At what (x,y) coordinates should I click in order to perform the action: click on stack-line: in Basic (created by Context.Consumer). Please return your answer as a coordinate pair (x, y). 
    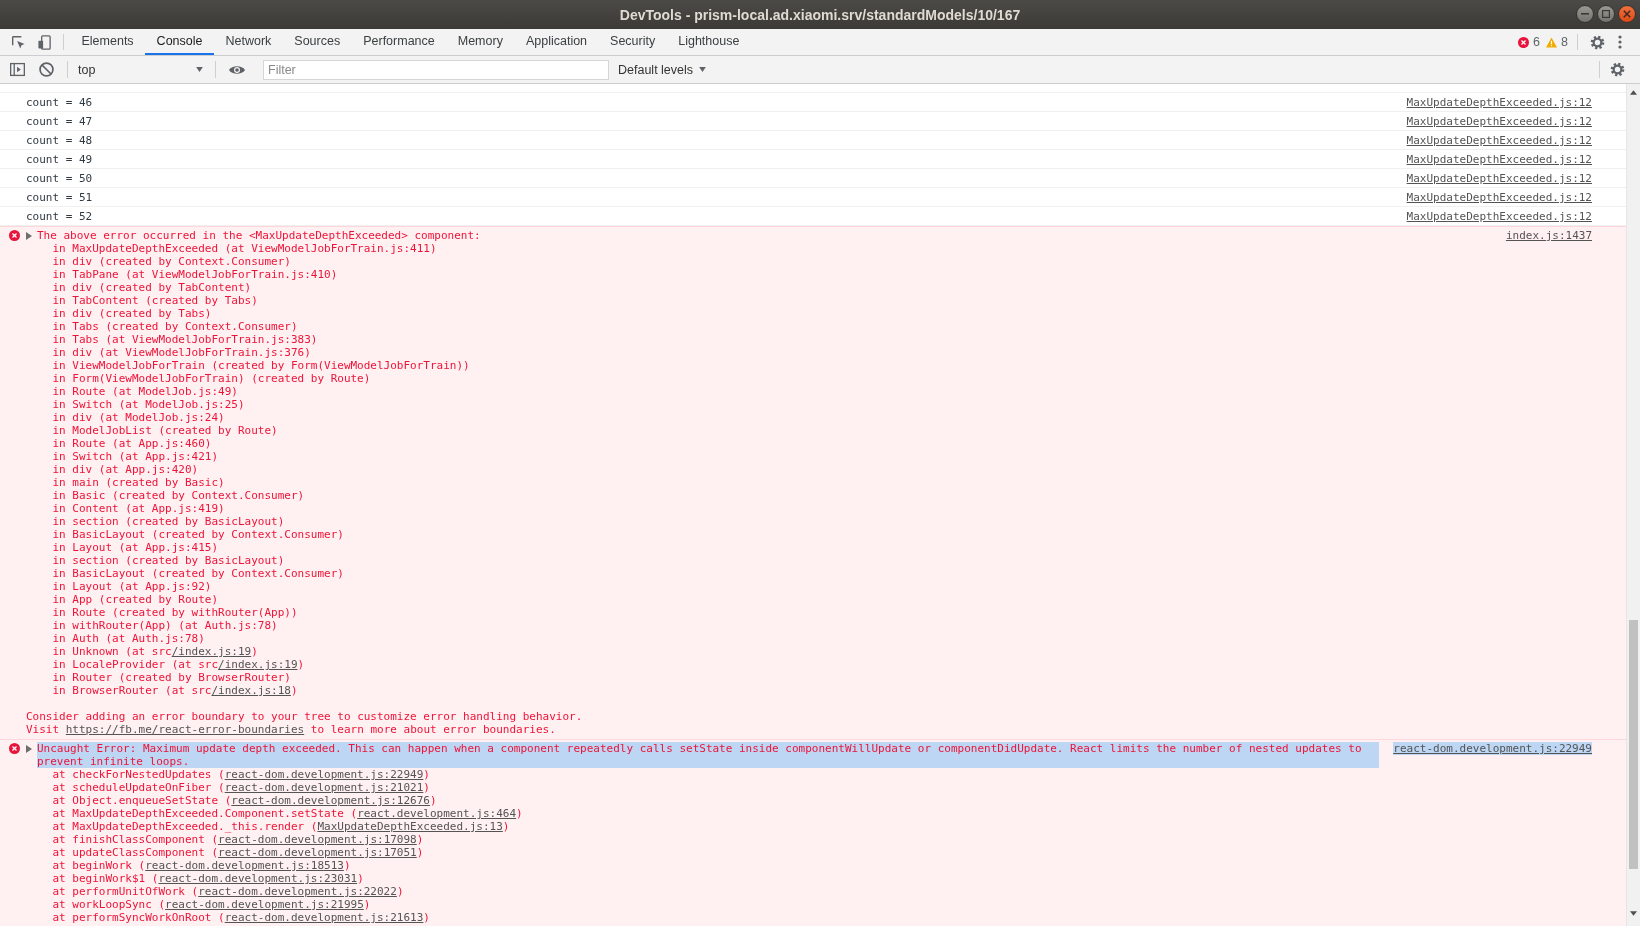
    Looking at the image, I should click on (178, 495).